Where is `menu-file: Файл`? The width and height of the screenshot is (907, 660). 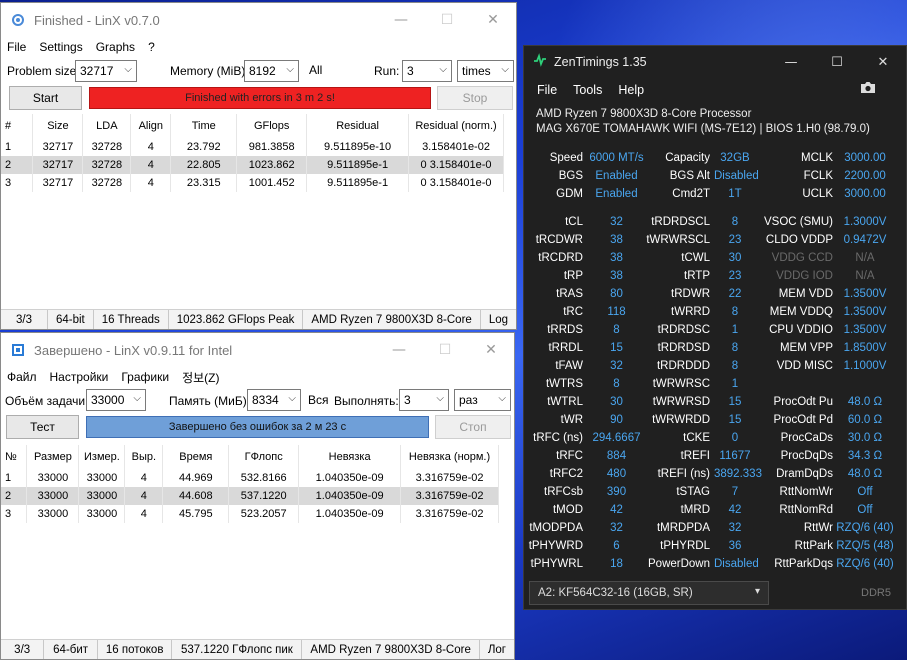 menu-file: Файл is located at coordinates (22, 377).